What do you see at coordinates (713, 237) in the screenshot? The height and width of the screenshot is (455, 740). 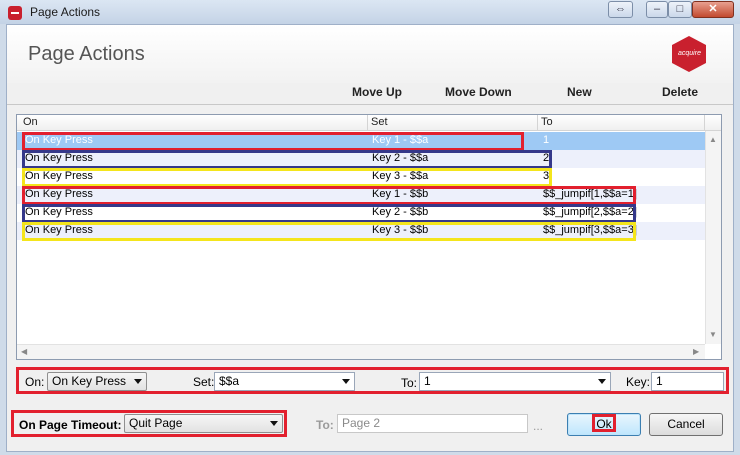 I see `vertical-scrollbar` at bounding box center [713, 237].